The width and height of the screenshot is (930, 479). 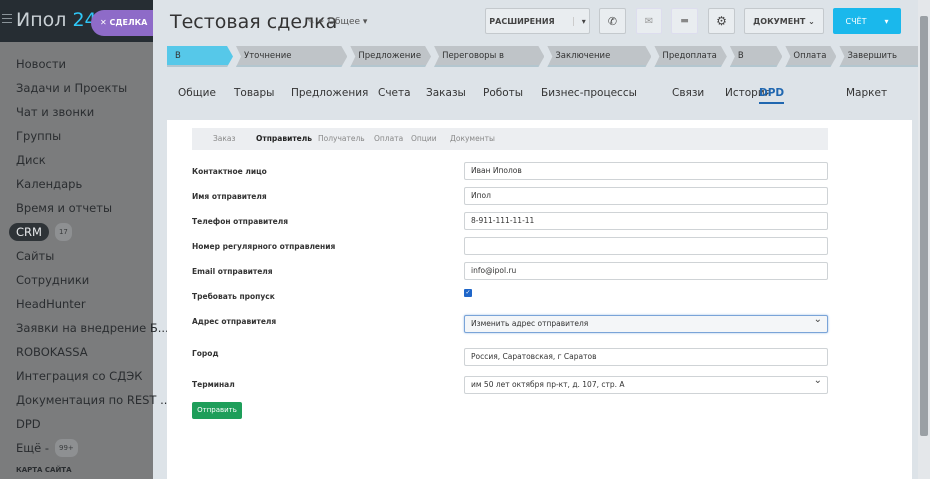 I want to click on mail-button: ✉, so click(x=649, y=21).